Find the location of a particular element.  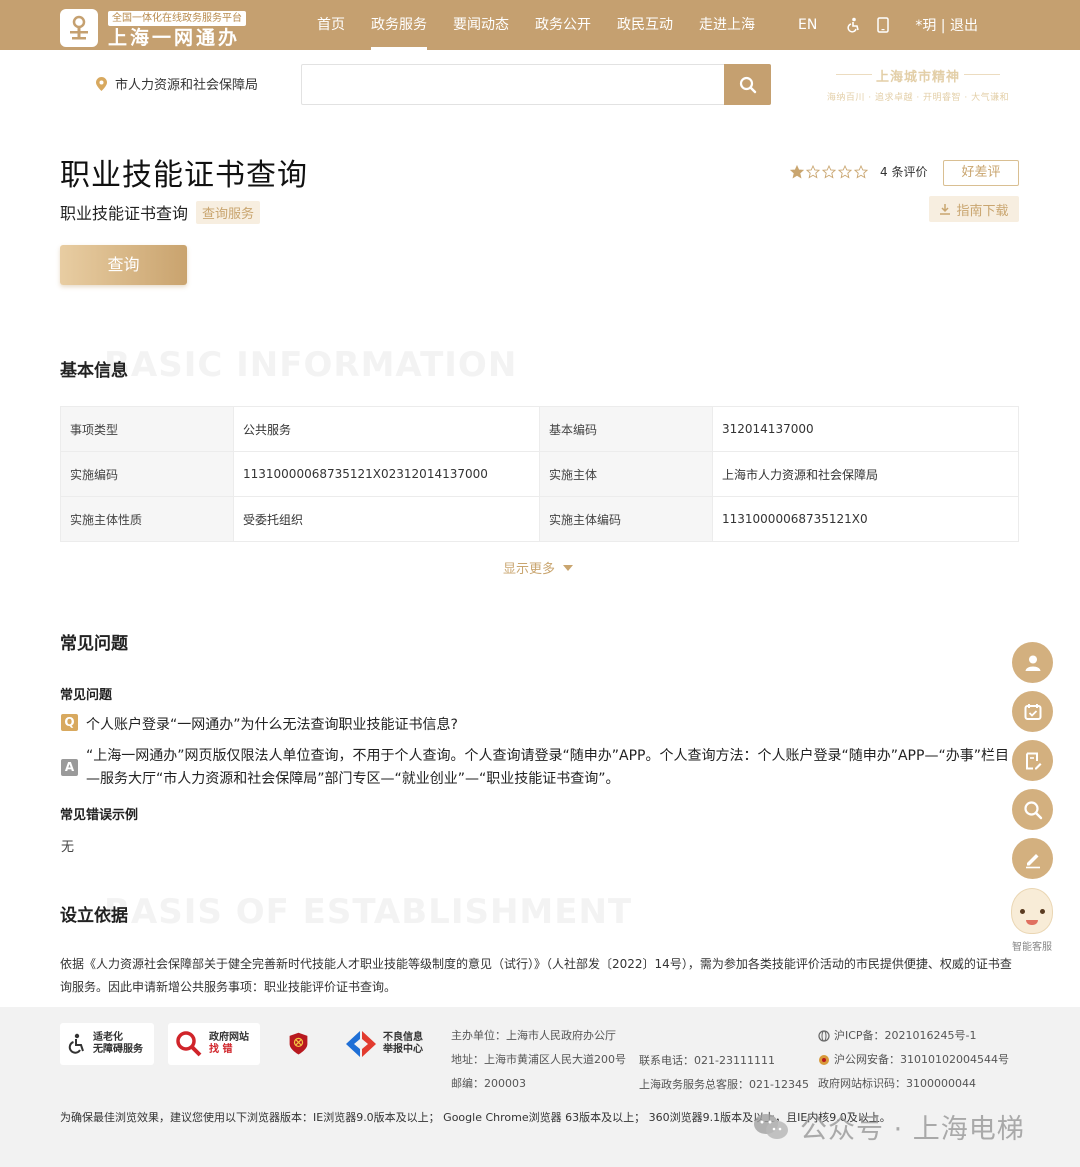

pencil-icon is located at coordinates (1032, 860).